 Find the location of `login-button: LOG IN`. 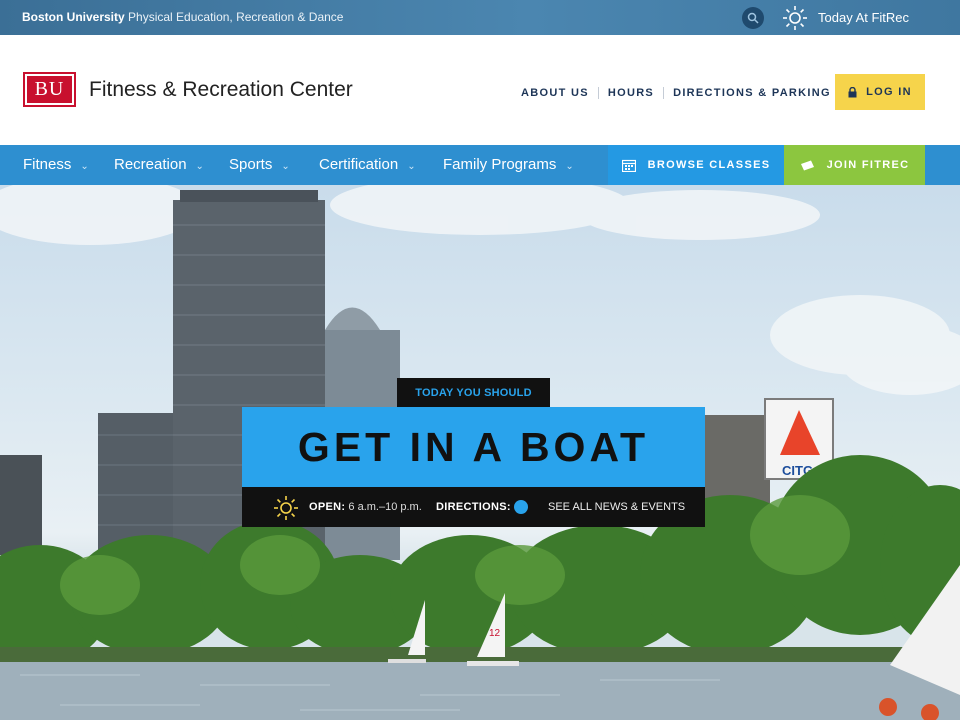

login-button: LOG IN is located at coordinates (880, 92).